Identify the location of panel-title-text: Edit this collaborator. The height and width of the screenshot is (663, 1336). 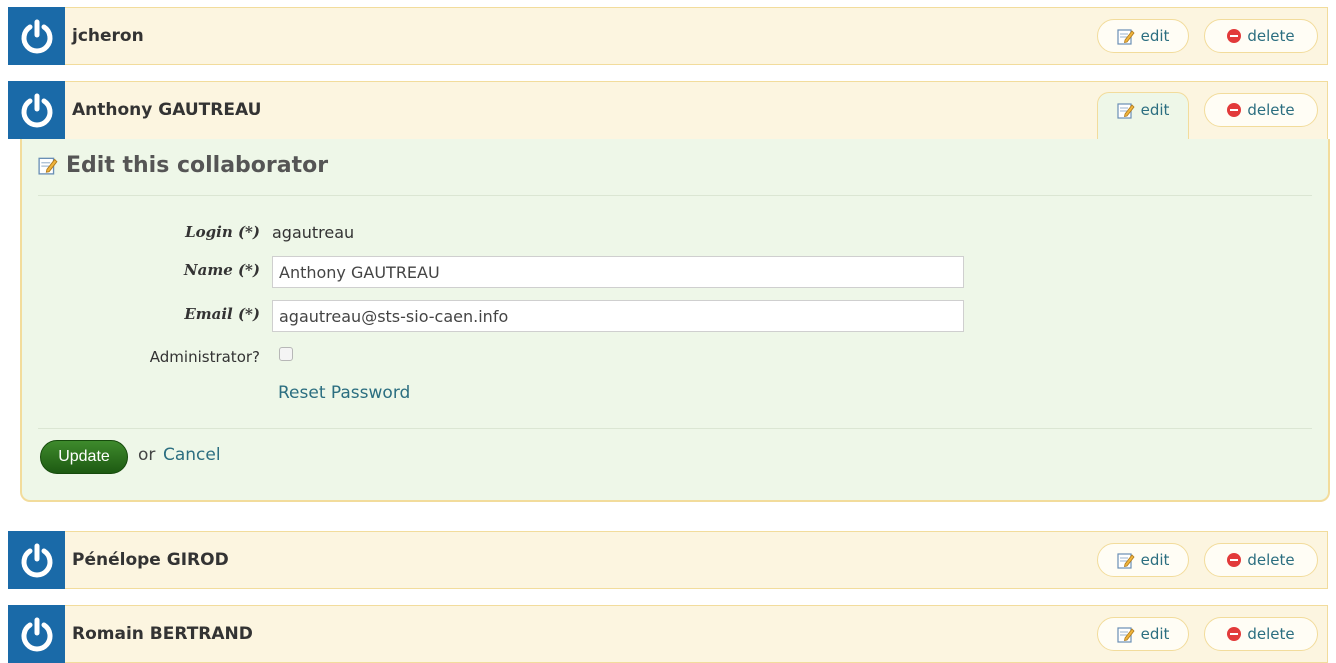
(197, 165).